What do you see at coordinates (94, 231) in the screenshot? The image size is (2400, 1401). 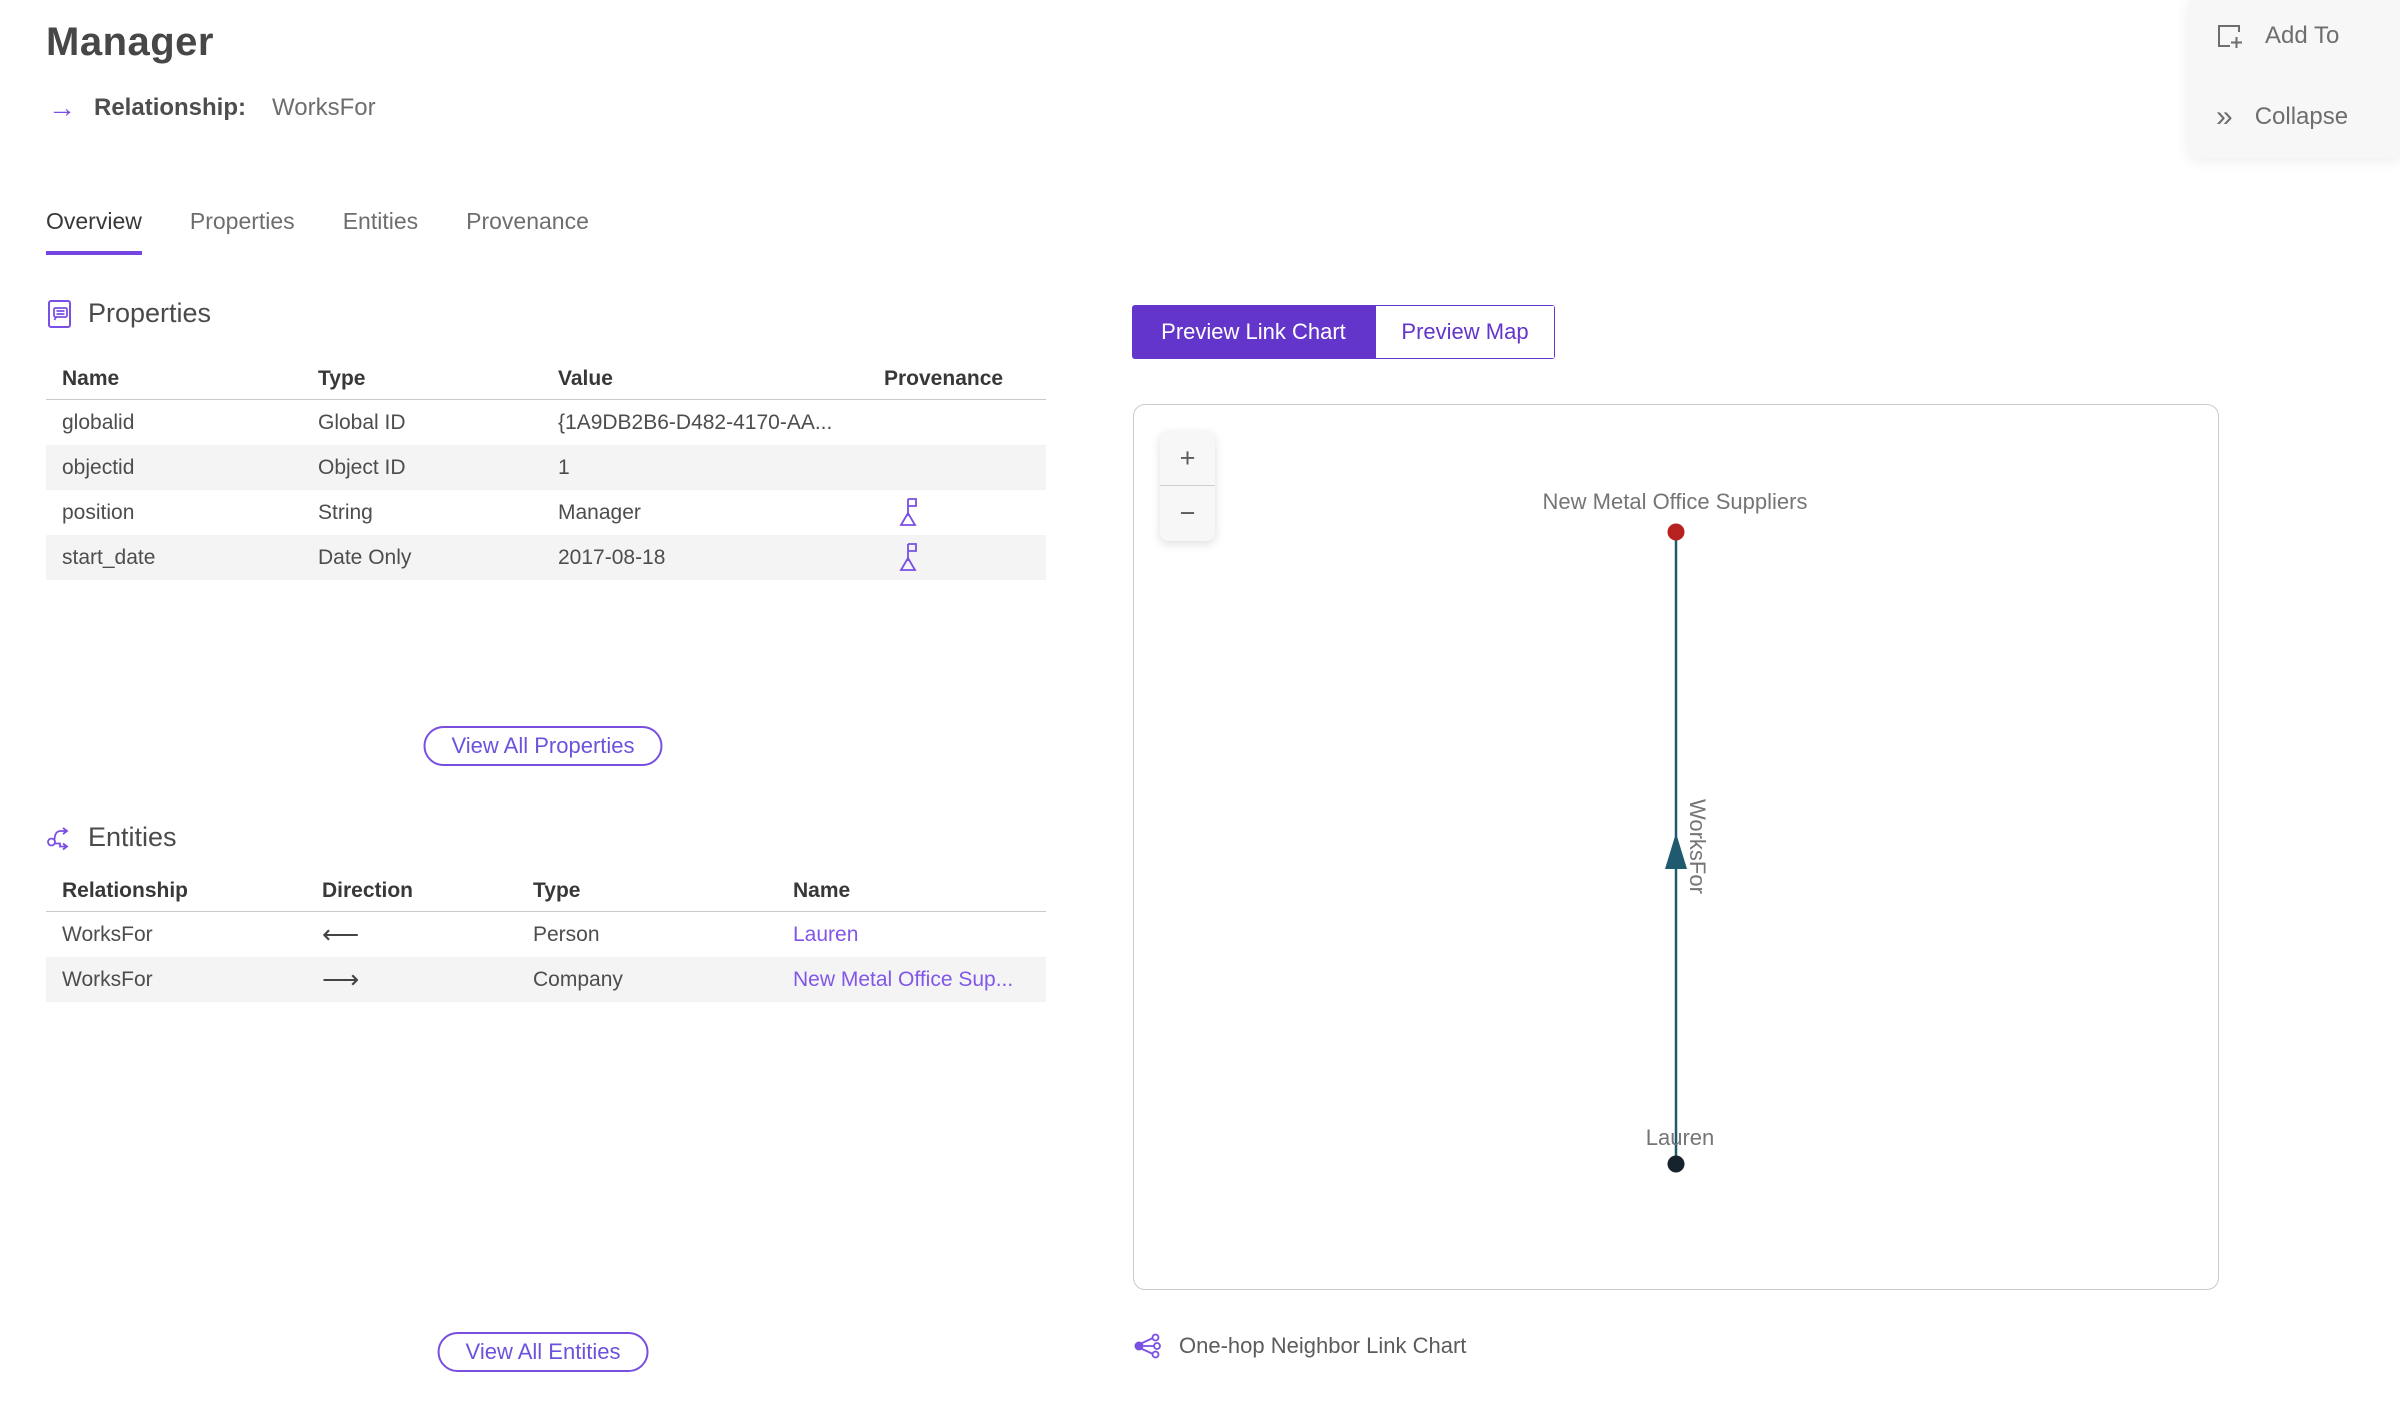 I see `tab-overview: Overview` at bounding box center [94, 231].